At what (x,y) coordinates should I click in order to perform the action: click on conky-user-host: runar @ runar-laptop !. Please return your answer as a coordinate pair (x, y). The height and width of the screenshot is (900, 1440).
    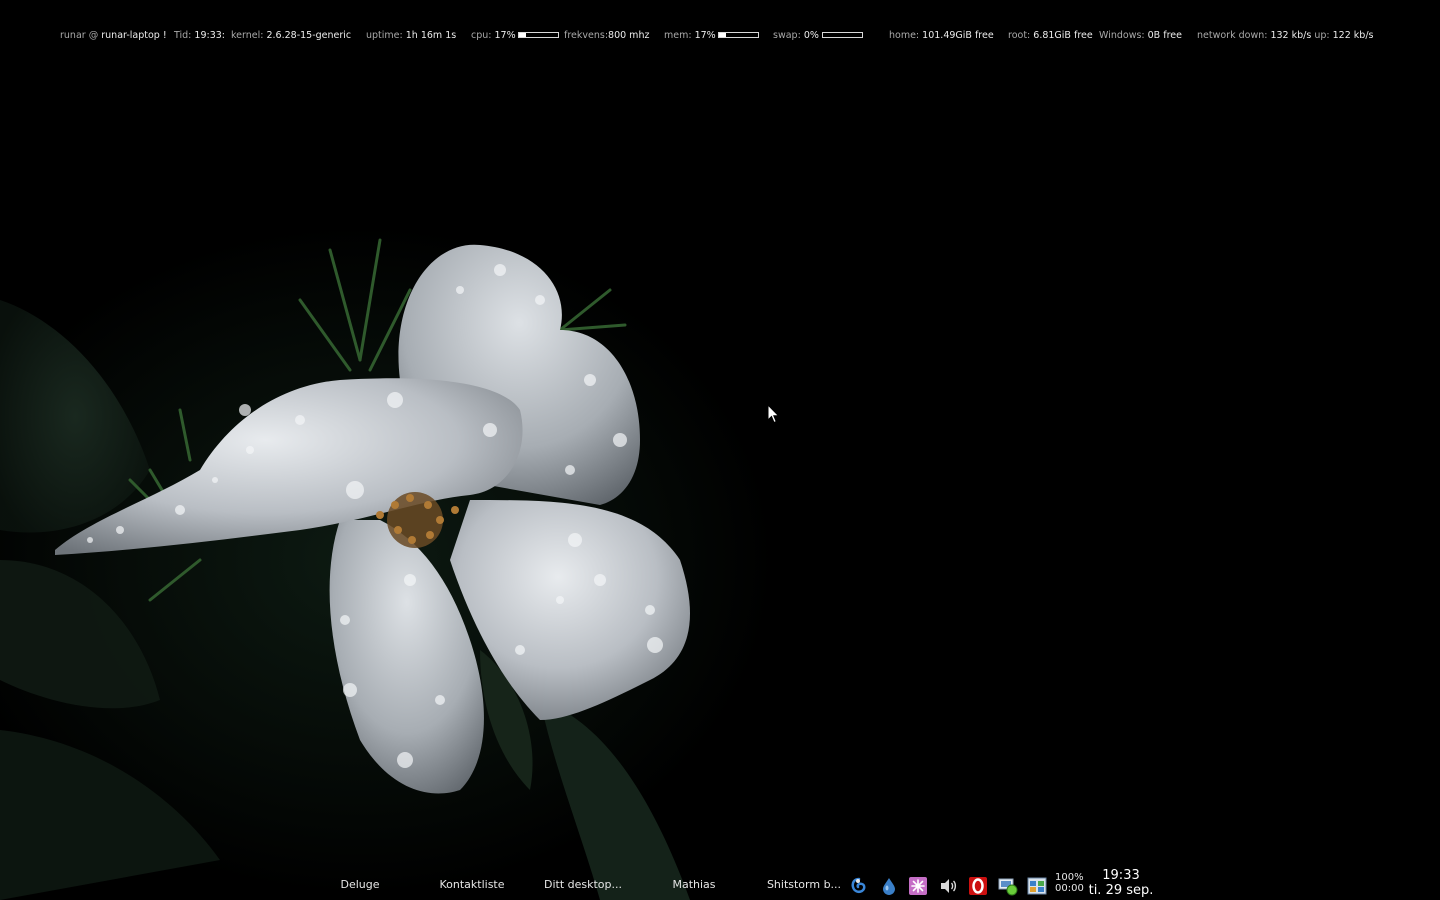
    Looking at the image, I should click on (113, 36).